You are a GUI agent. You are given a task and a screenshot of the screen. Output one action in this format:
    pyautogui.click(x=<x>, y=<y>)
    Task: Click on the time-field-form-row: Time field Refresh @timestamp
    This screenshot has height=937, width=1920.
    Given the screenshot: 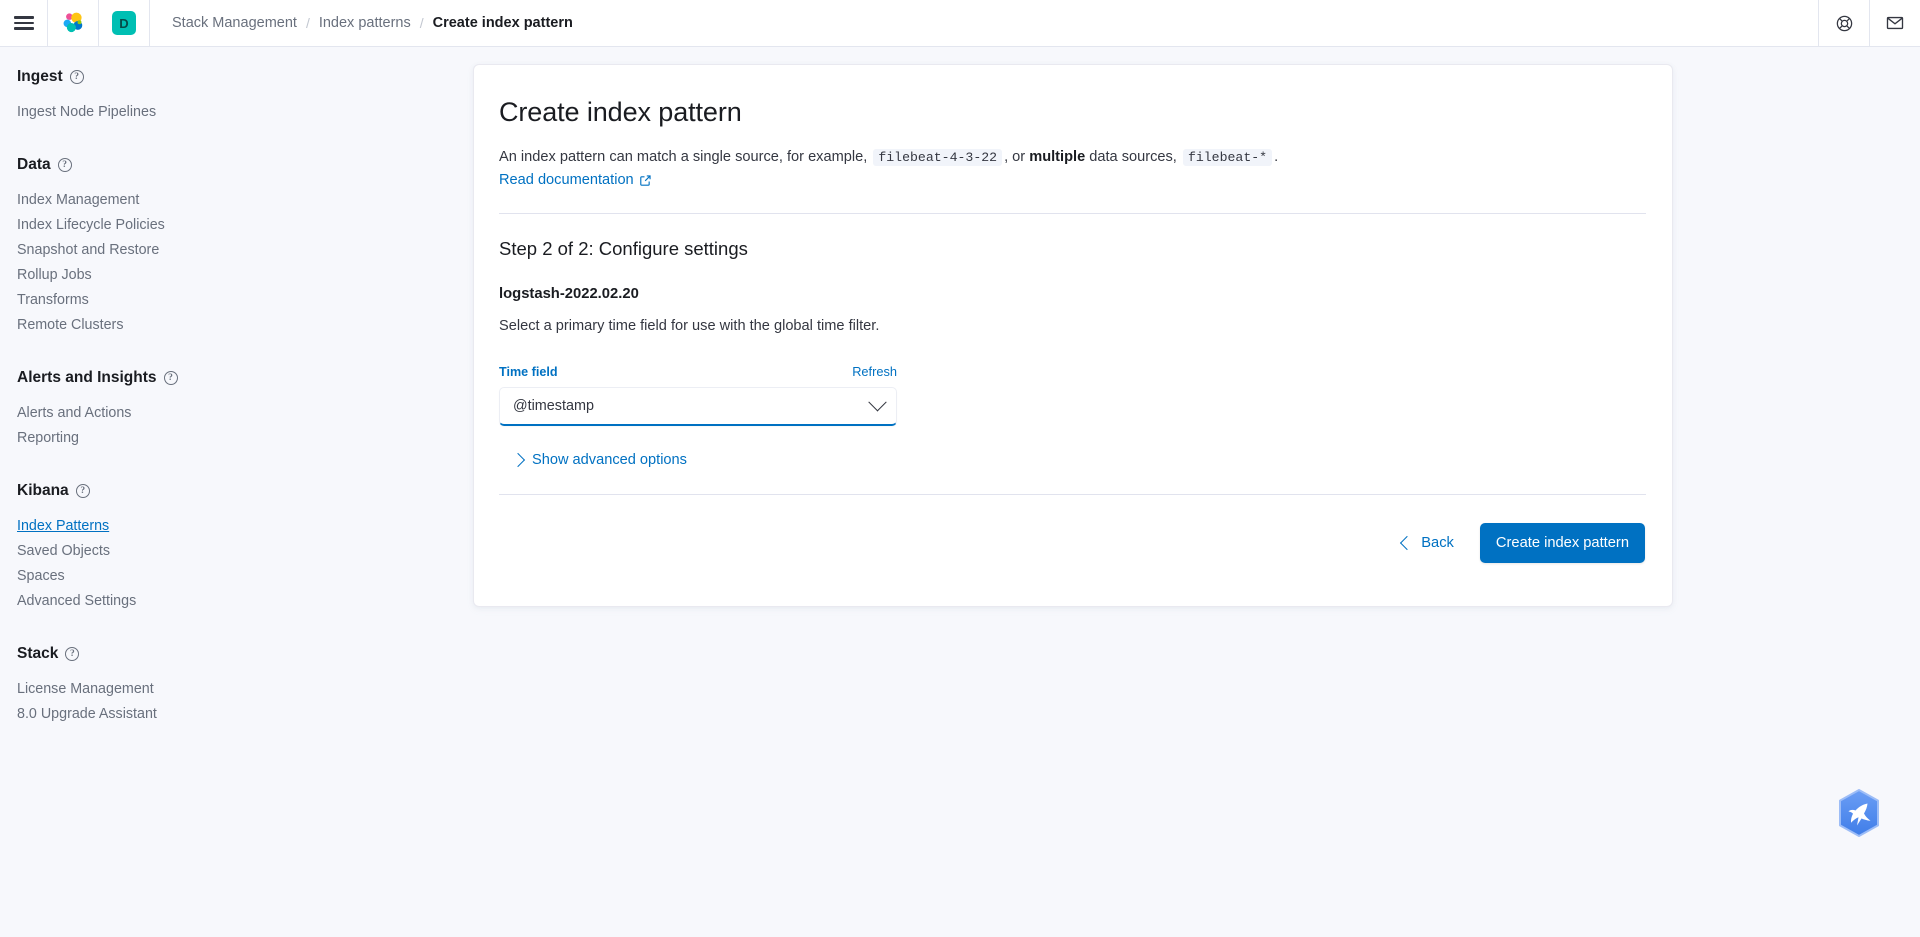 What is the action you would take?
    pyautogui.click(x=699, y=395)
    